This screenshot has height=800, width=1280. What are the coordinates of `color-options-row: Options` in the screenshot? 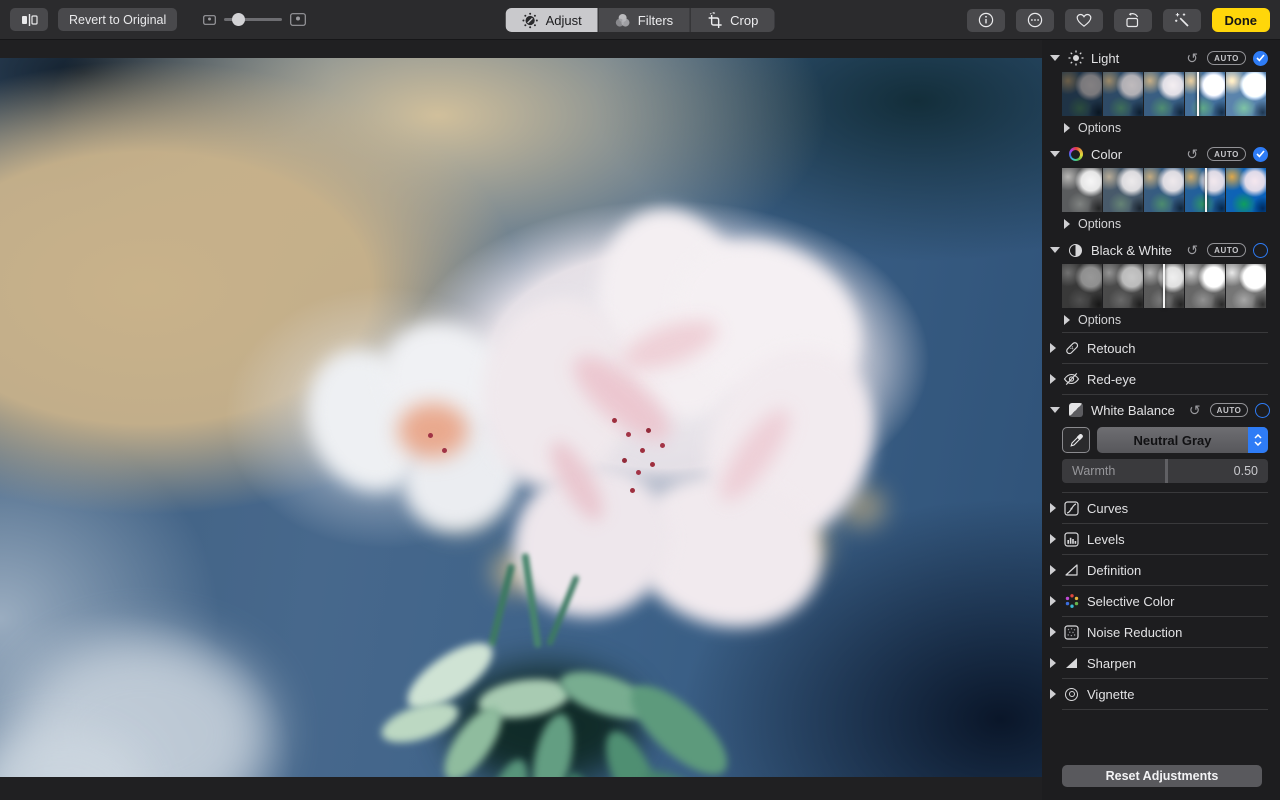 It's located at (1161, 224).